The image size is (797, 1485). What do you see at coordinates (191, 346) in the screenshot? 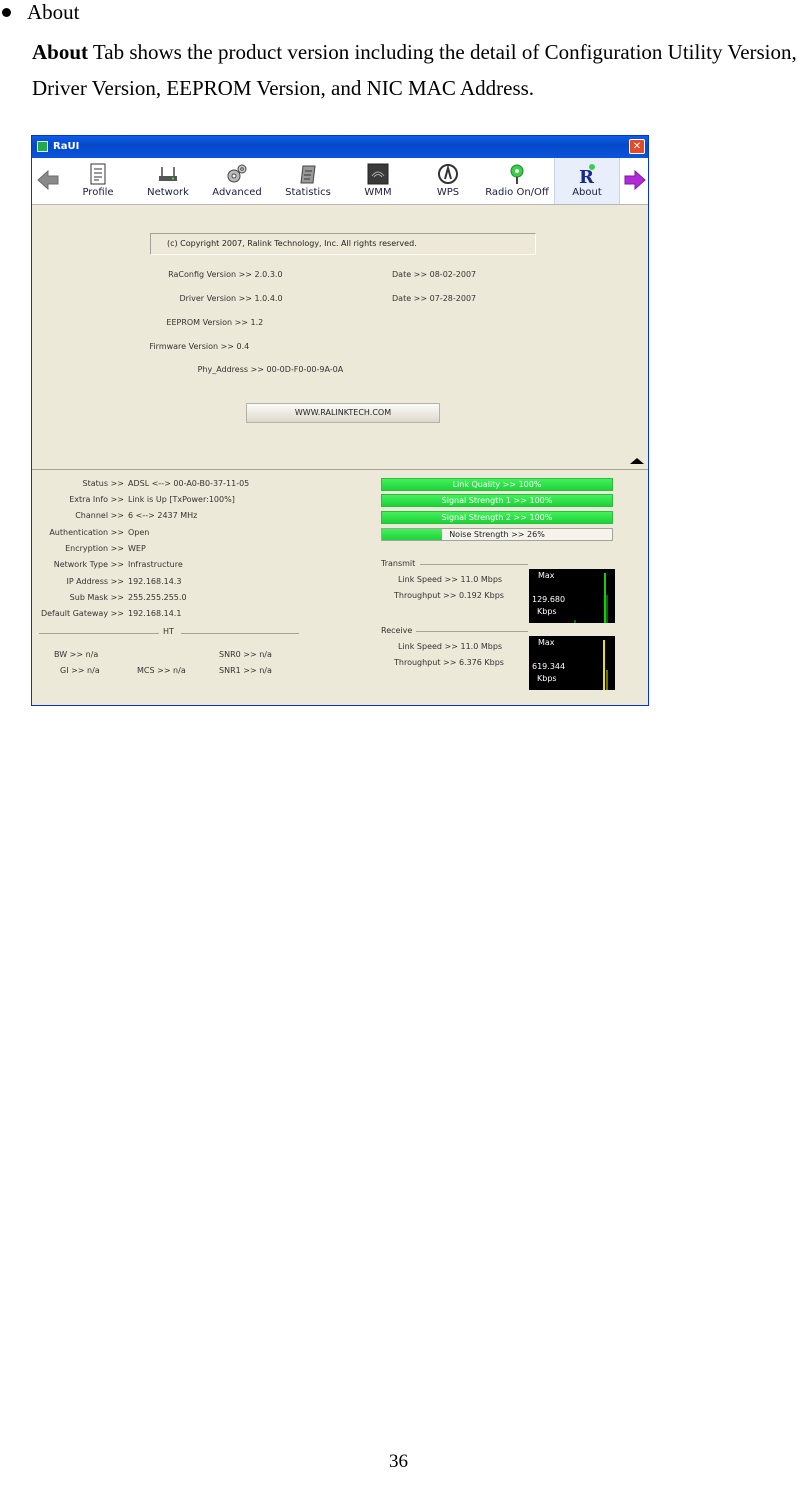
I see `firmware-label: Firmware Version >>` at bounding box center [191, 346].